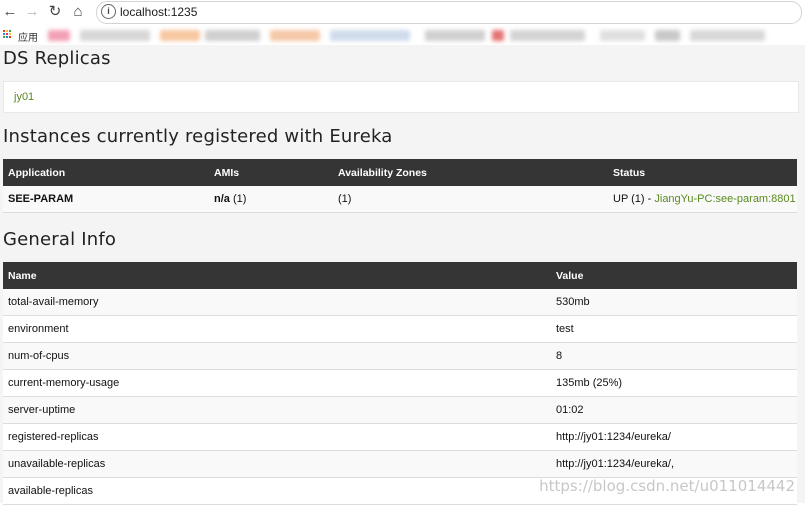 This screenshot has width=805, height=505. What do you see at coordinates (7, 34) in the screenshot?
I see `apps-grid-icon` at bounding box center [7, 34].